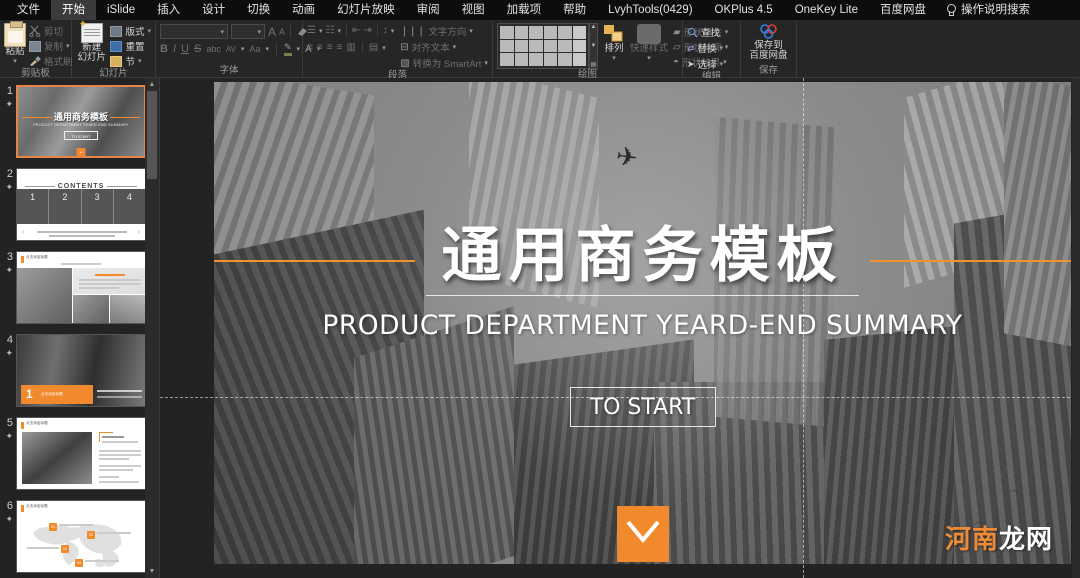 The width and height of the screenshot is (1080, 578). Describe the element at coordinates (15, 43) in the screenshot. I see `paste-button: 粘贴 ▾` at that location.